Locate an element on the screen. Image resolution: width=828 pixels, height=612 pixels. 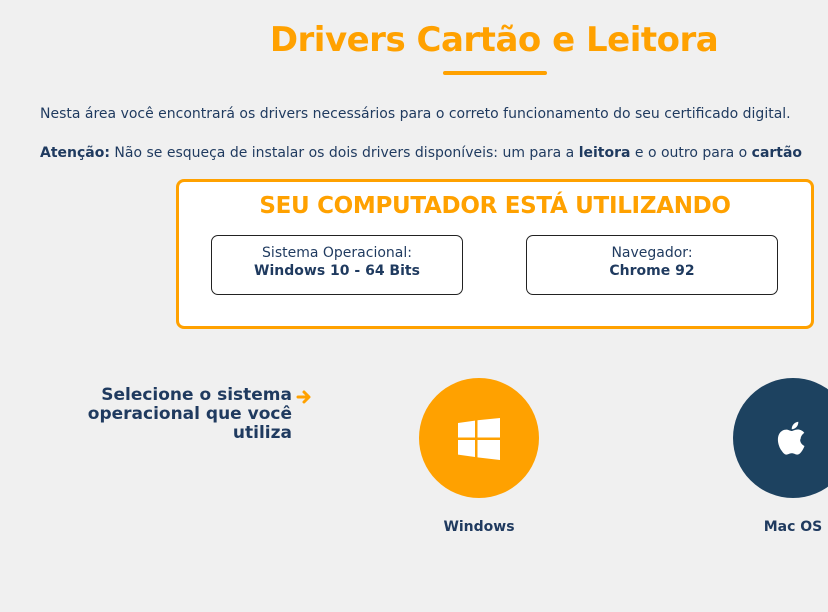
browser-info-card: Navegador: Chrome 92 is located at coordinates (652, 265).